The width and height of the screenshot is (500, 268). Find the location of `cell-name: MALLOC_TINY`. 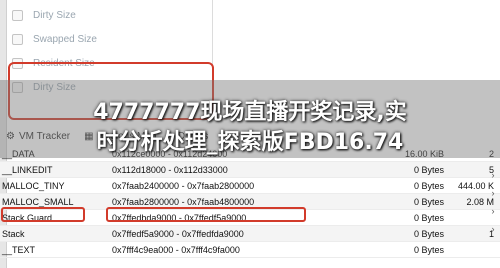

cell-name: MALLOC_TINY is located at coordinates (33, 185).